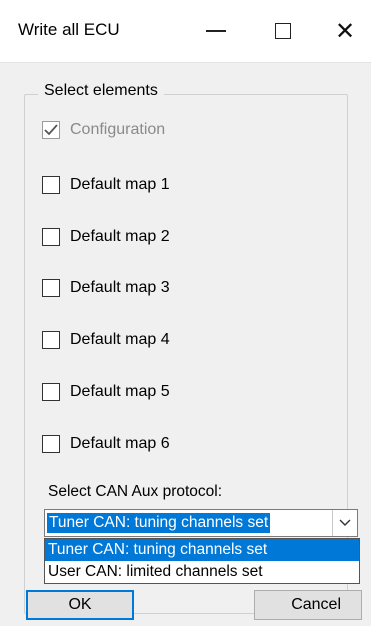 The width and height of the screenshot is (371, 626). I want to click on maximize-icon, so click(283, 31).